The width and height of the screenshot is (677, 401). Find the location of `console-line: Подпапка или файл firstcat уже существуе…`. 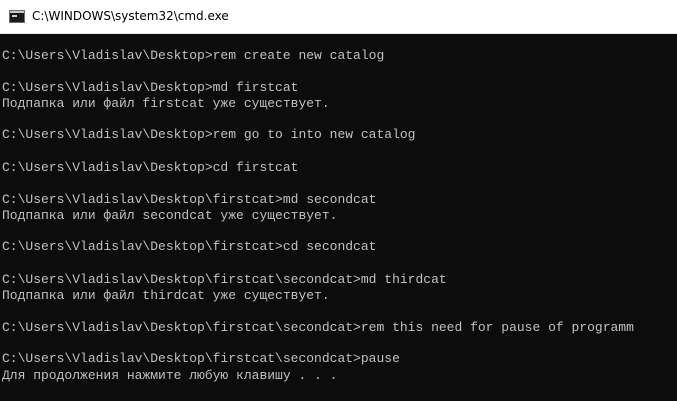

console-line: Подпапка или файл firstcat уже существуе… is located at coordinates (166, 103).